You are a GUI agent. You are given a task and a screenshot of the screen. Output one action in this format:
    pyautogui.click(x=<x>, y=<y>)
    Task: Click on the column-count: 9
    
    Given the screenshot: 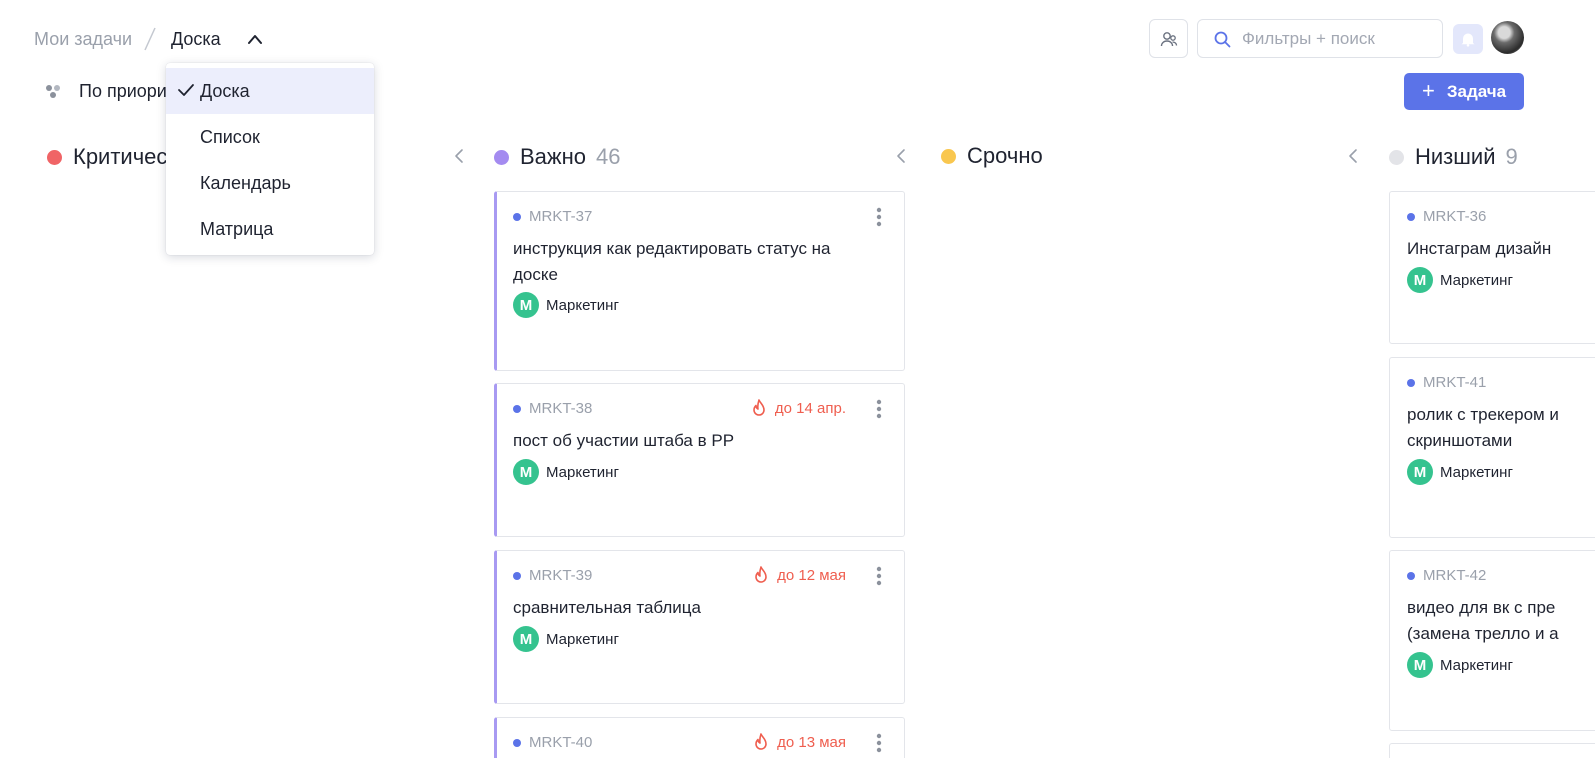 What is the action you would take?
    pyautogui.click(x=1511, y=156)
    